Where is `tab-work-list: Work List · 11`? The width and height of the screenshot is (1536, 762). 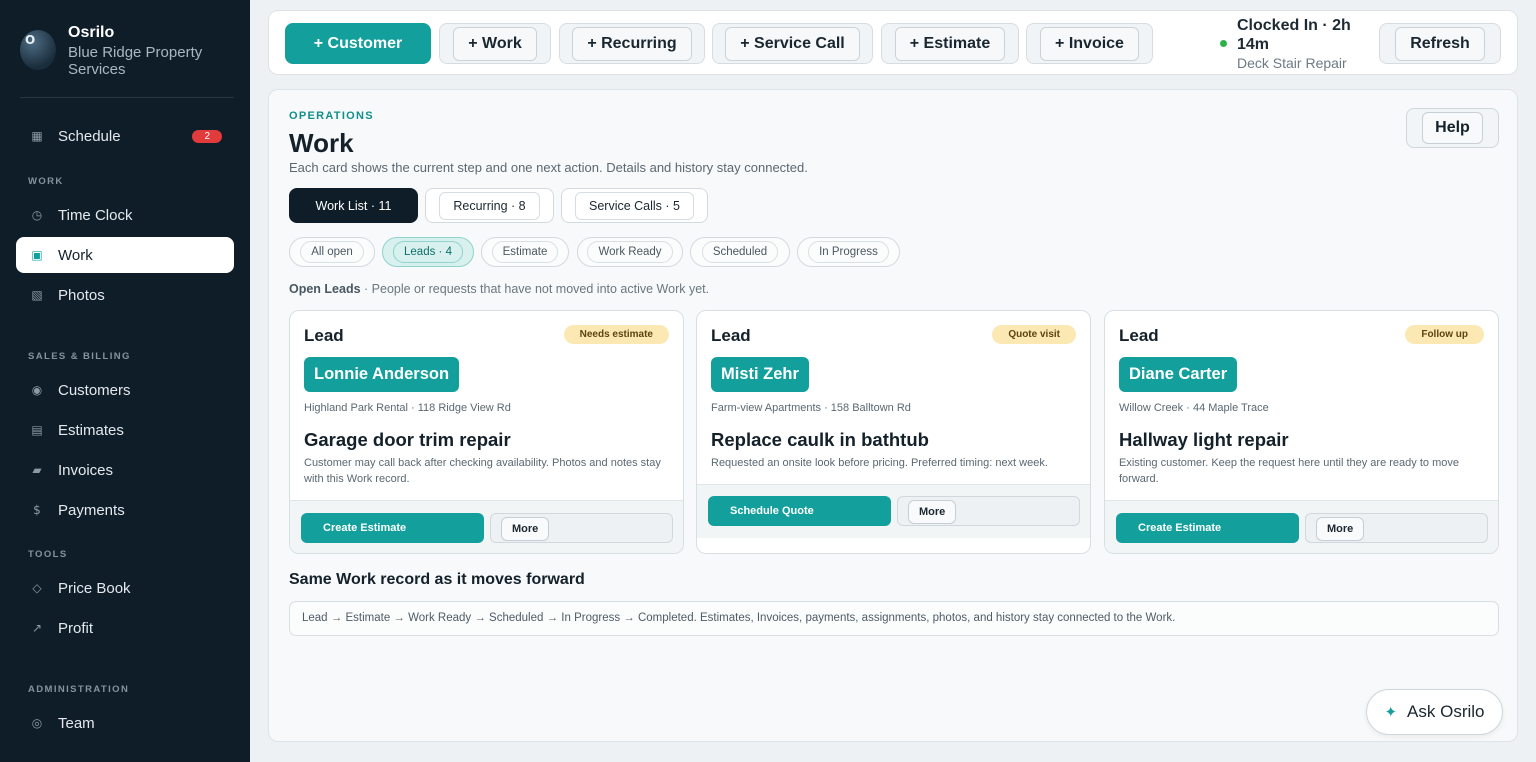
tab-work-list: Work List · 11 is located at coordinates (353, 205).